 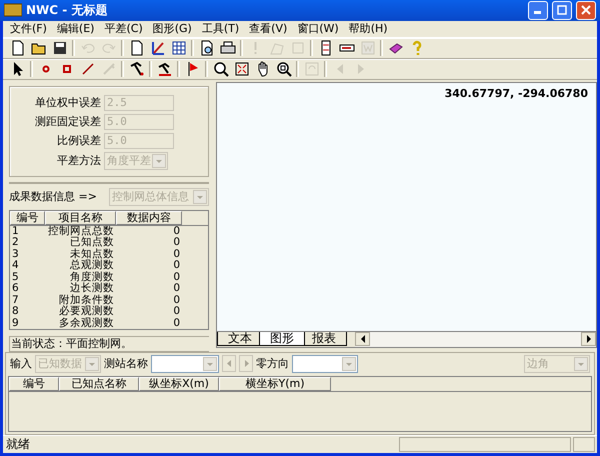 I want to click on scroll-right-button, so click(x=588, y=339).